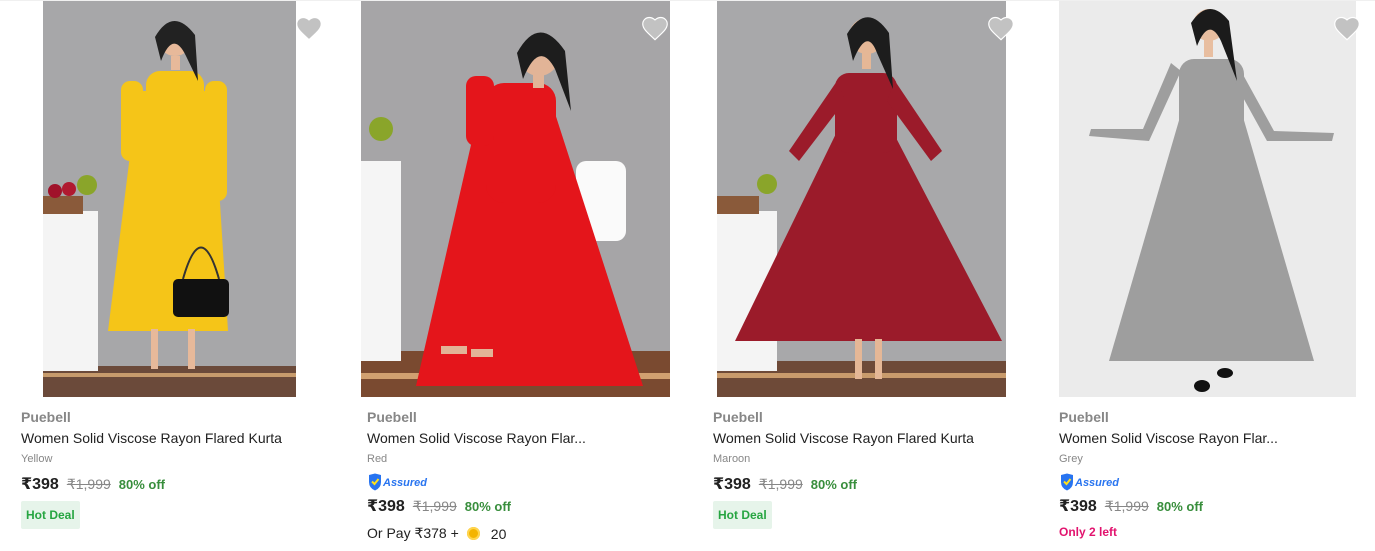 Image resolution: width=1375 pixels, height=551 pixels. I want to click on supercoin-icon, so click(473, 533).